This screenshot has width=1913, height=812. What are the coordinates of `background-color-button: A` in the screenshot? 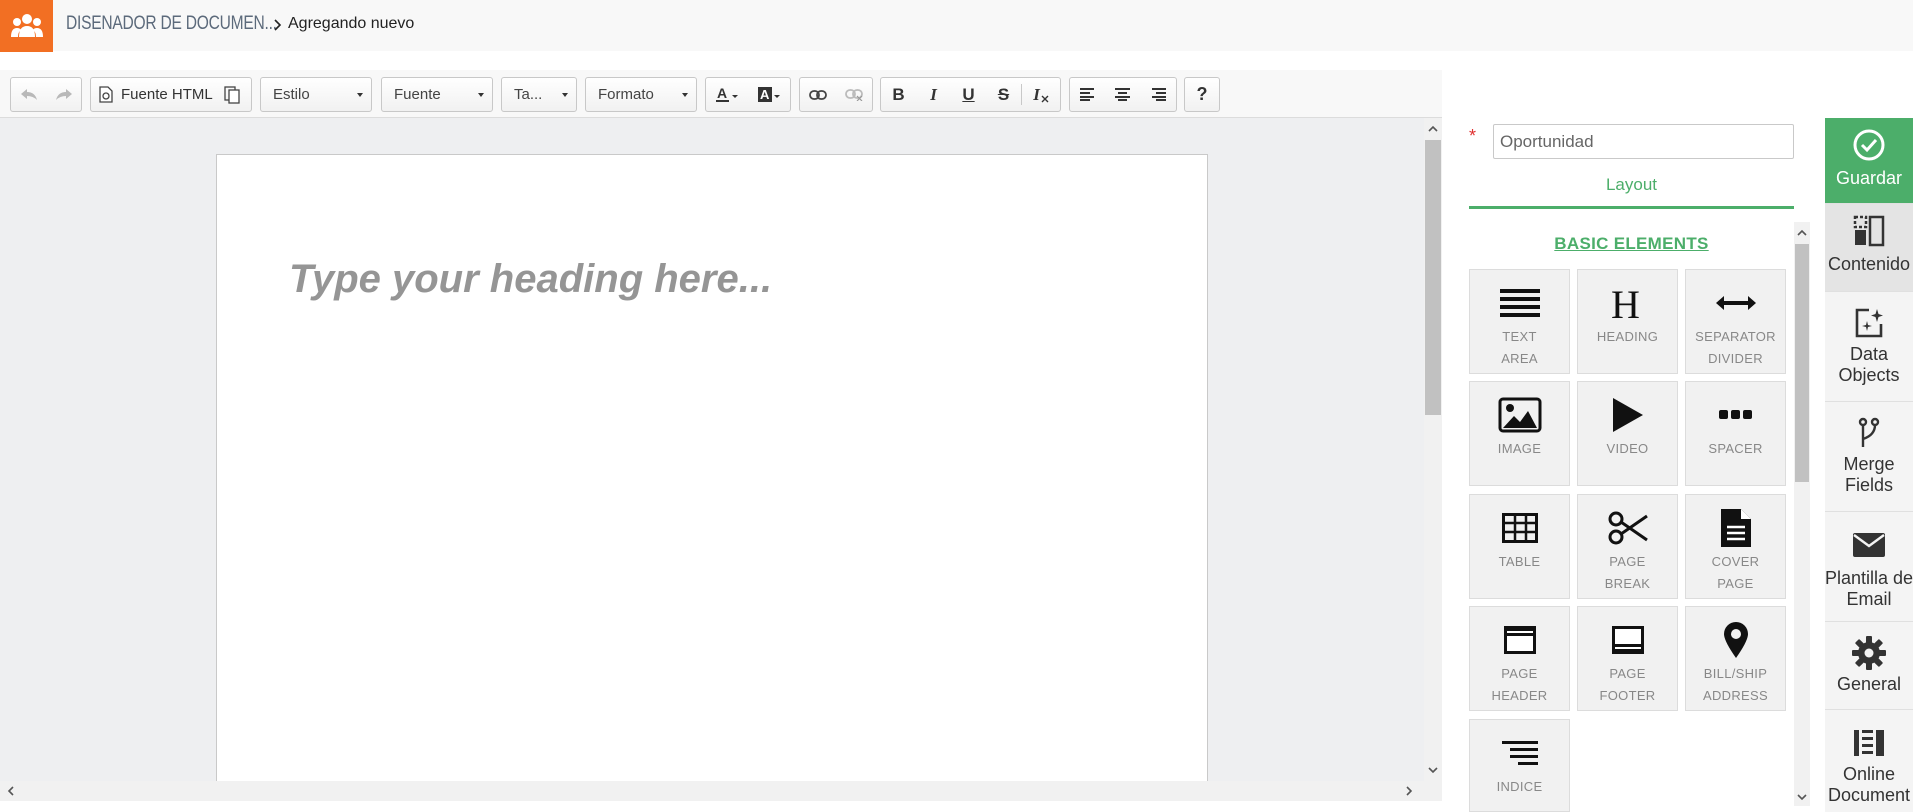 It's located at (769, 94).